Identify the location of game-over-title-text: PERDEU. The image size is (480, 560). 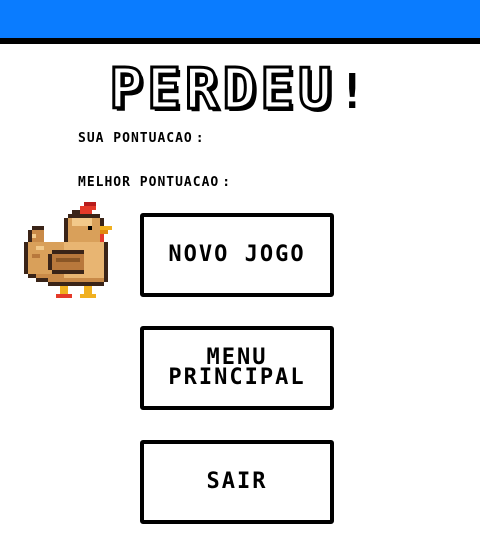
(222, 89).